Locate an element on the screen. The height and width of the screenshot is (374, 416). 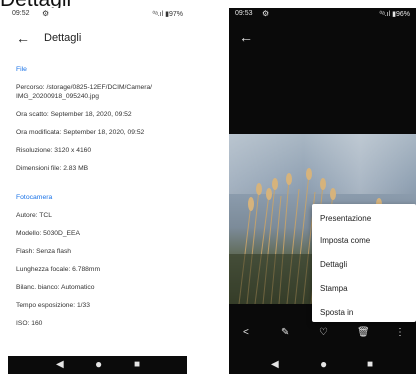
author-row: Autore: TCL is located at coordinates (34, 215).